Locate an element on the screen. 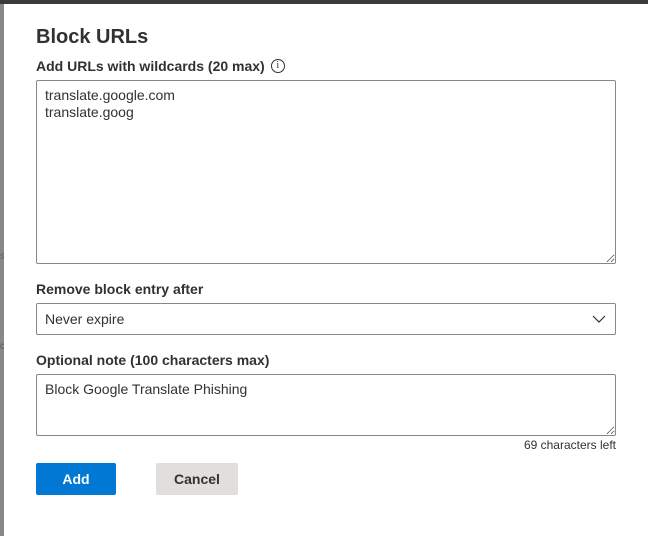 This screenshot has width=648, height=536. expiry-dropdown: Never expire is located at coordinates (326, 319).